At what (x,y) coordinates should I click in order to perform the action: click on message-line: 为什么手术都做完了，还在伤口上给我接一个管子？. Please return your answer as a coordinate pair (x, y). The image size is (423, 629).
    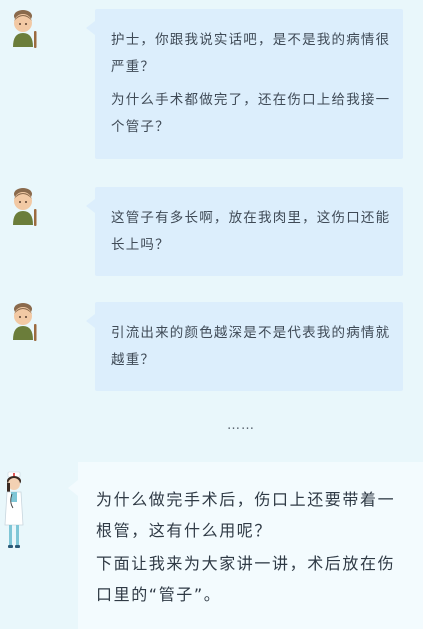
    Looking at the image, I should click on (251, 113).